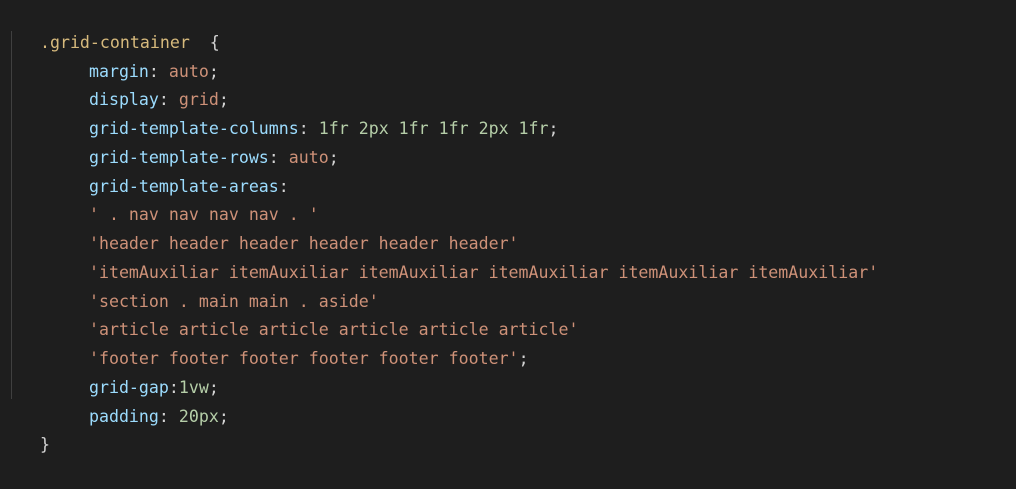 The height and width of the screenshot is (489, 1016). Describe the element at coordinates (168, 416) in the screenshot. I see `colon: :` at that location.